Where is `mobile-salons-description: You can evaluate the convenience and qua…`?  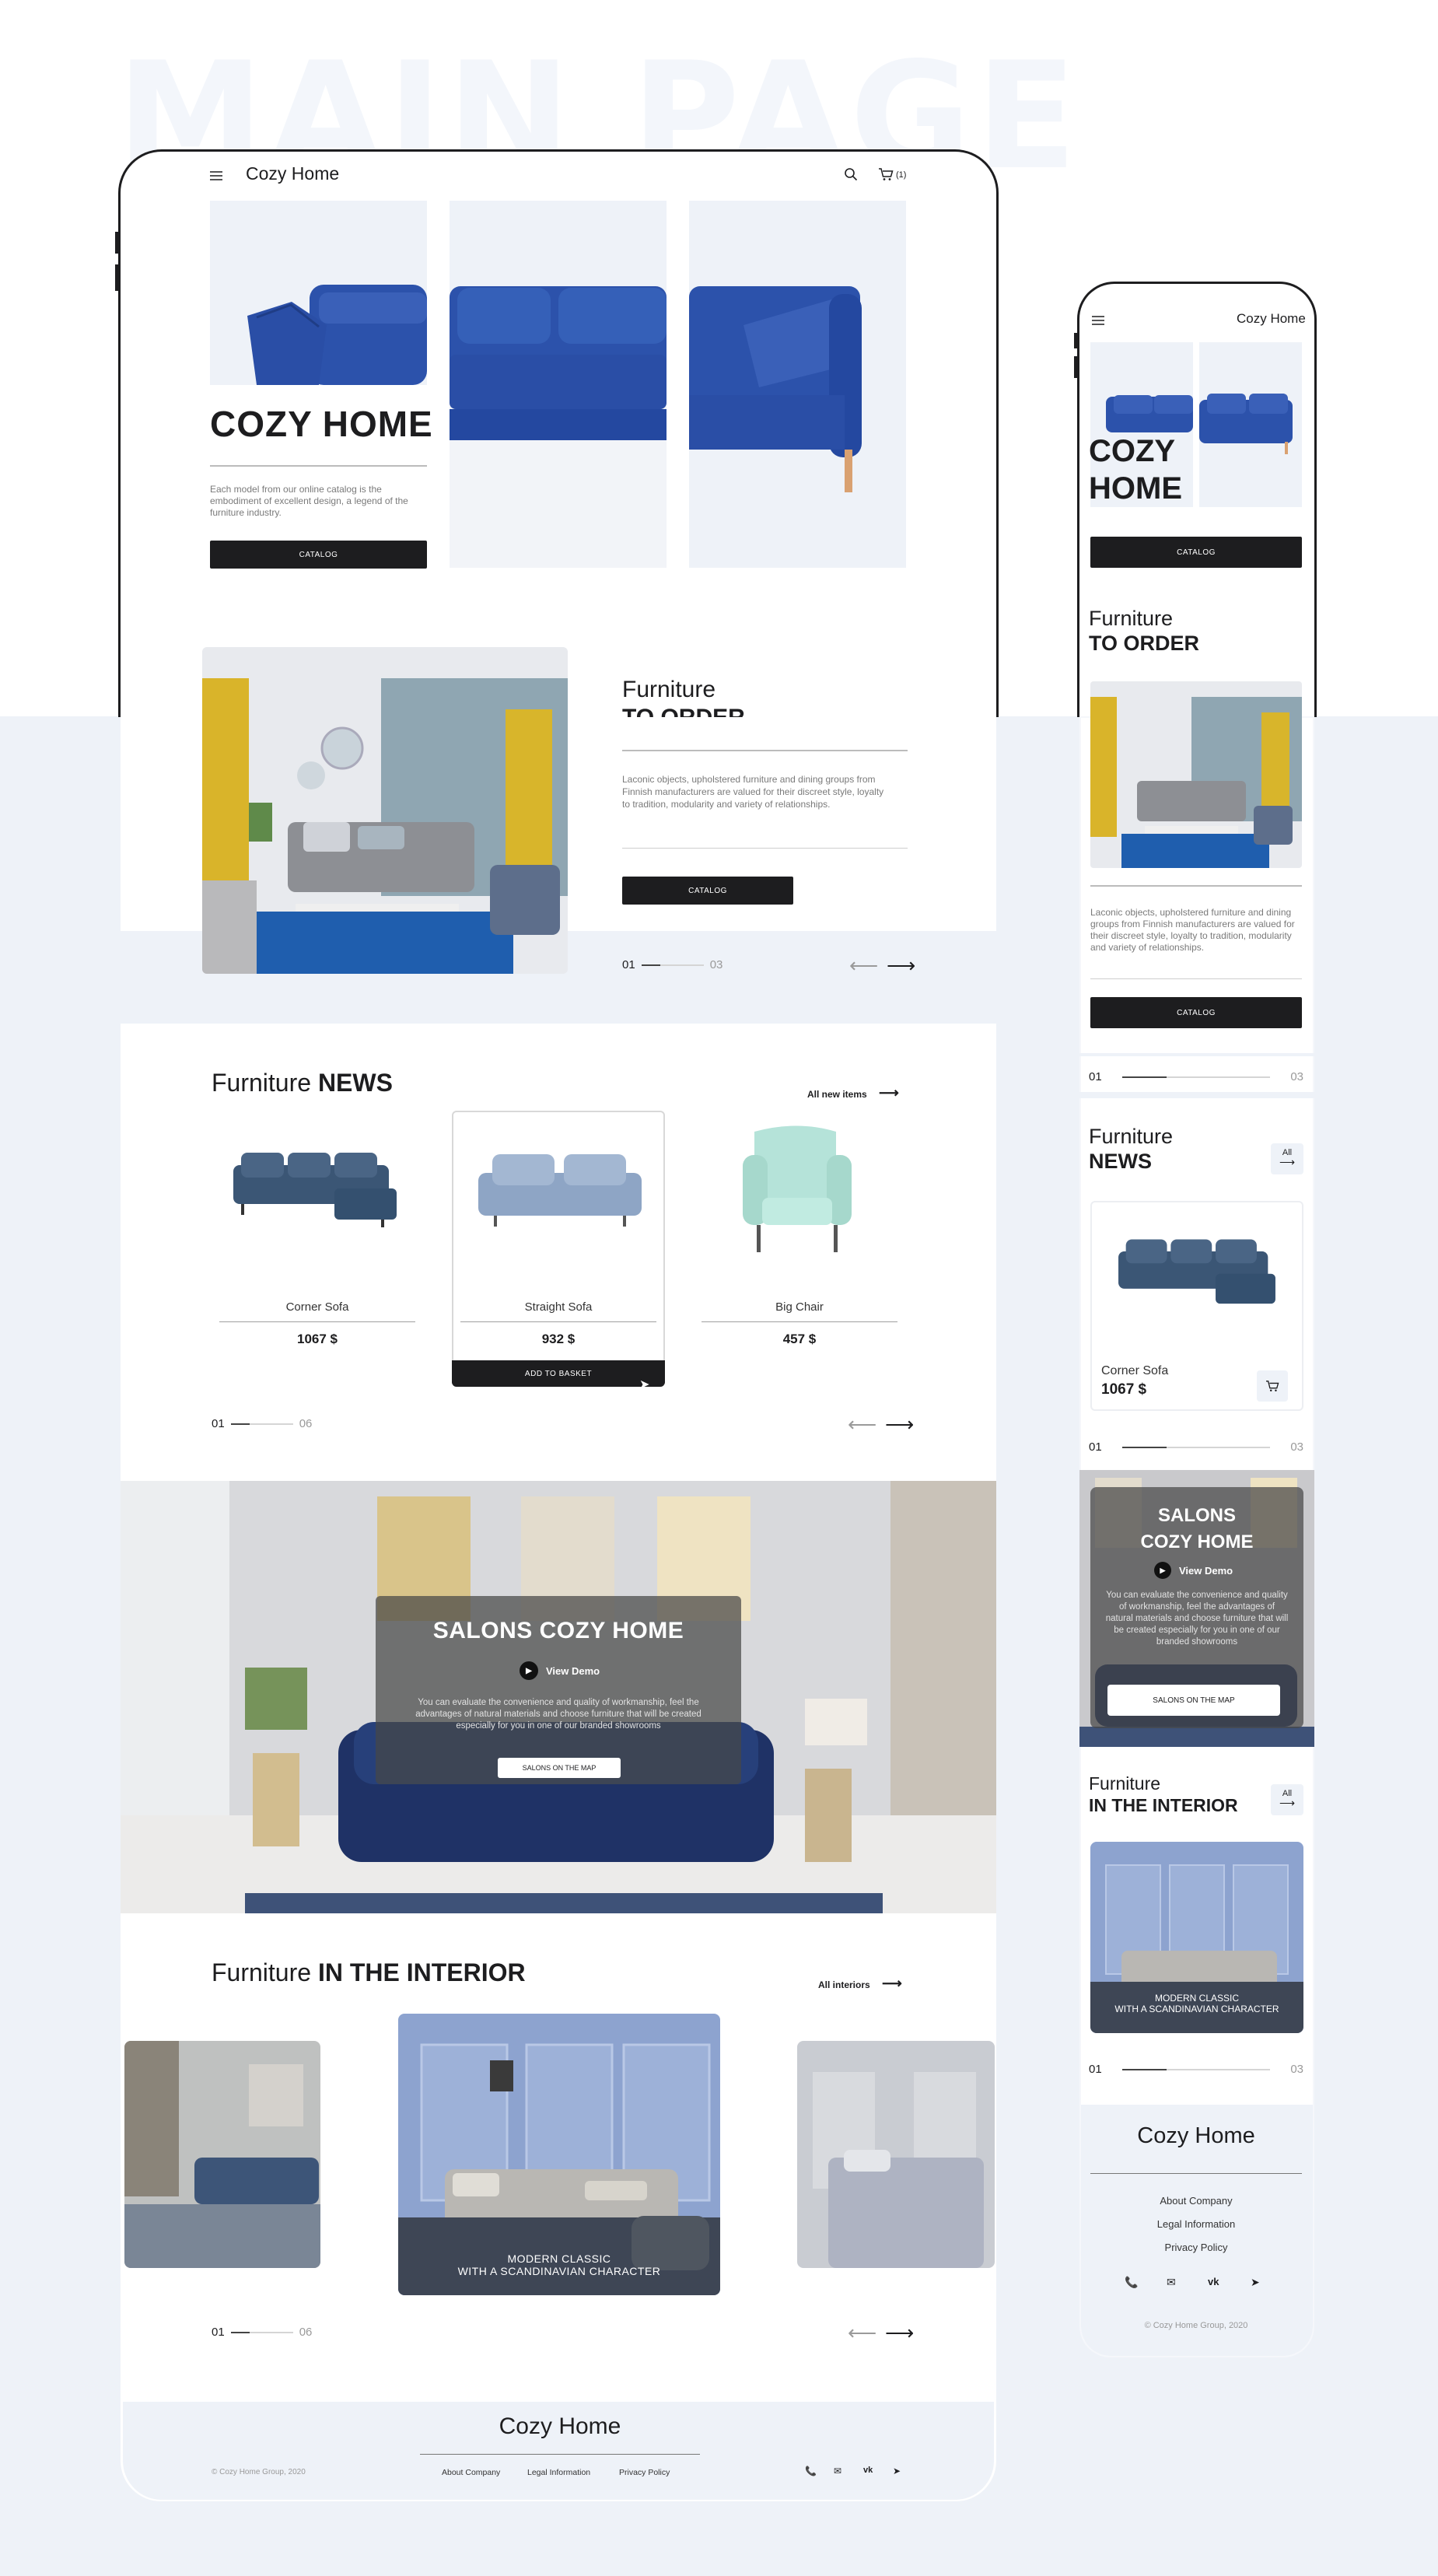 mobile-salons-description: You can evaluate the convenience and qua… is located at coordinates (1197, 1619).